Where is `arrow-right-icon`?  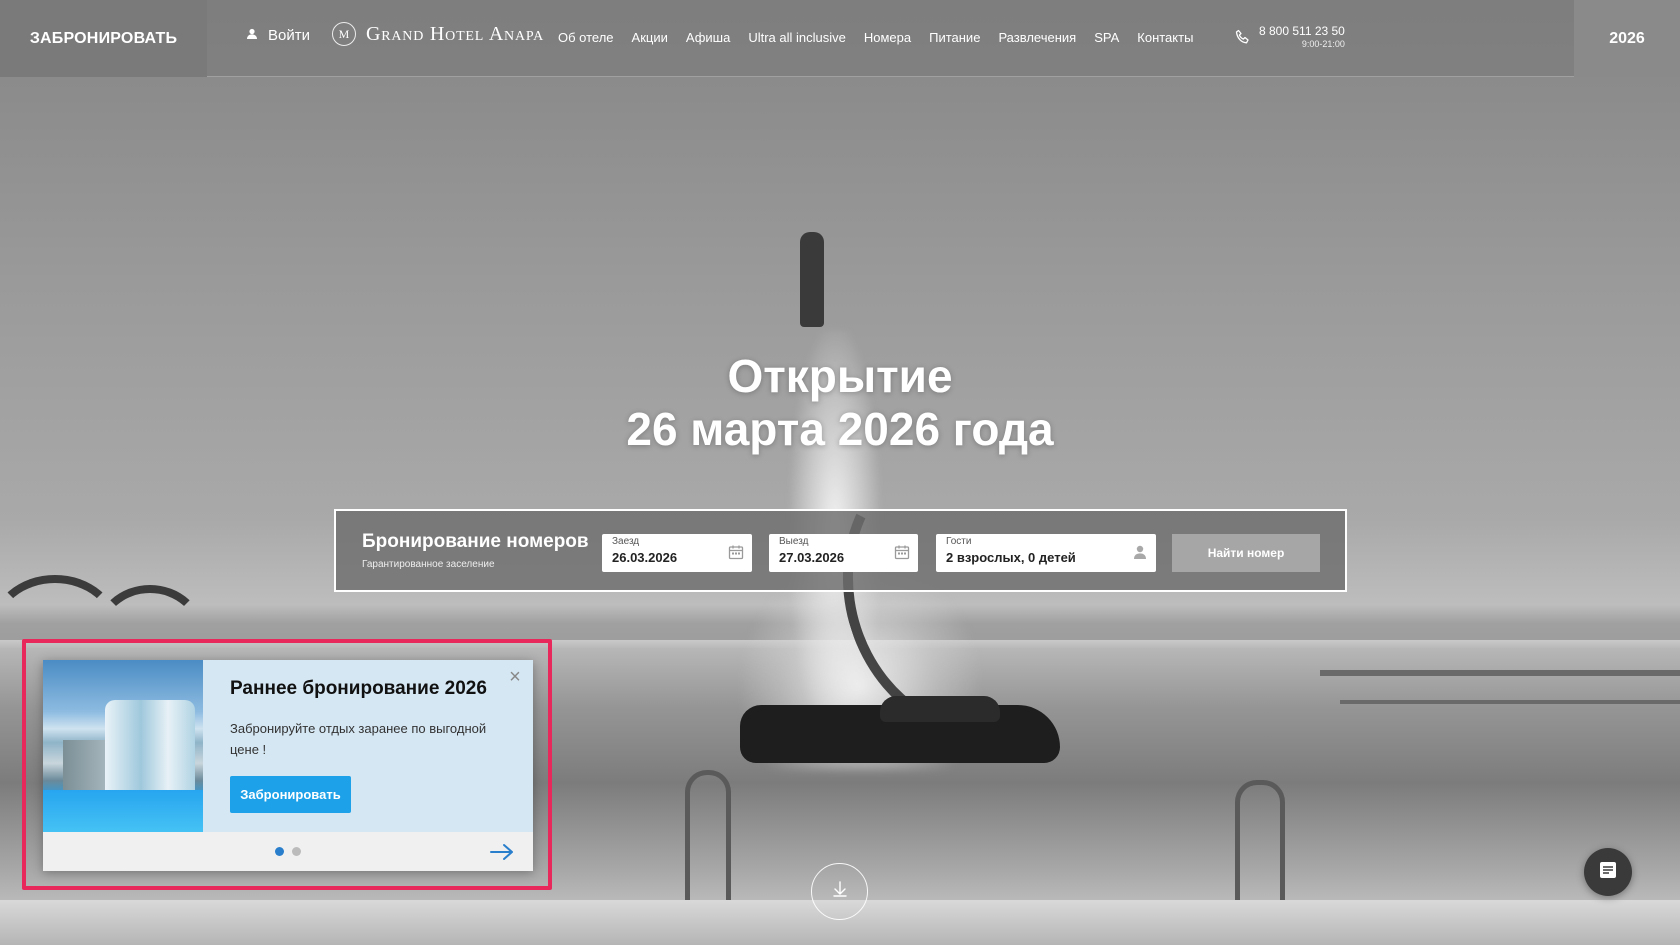 arrow-right-icon is located at coordinates (502, 852).